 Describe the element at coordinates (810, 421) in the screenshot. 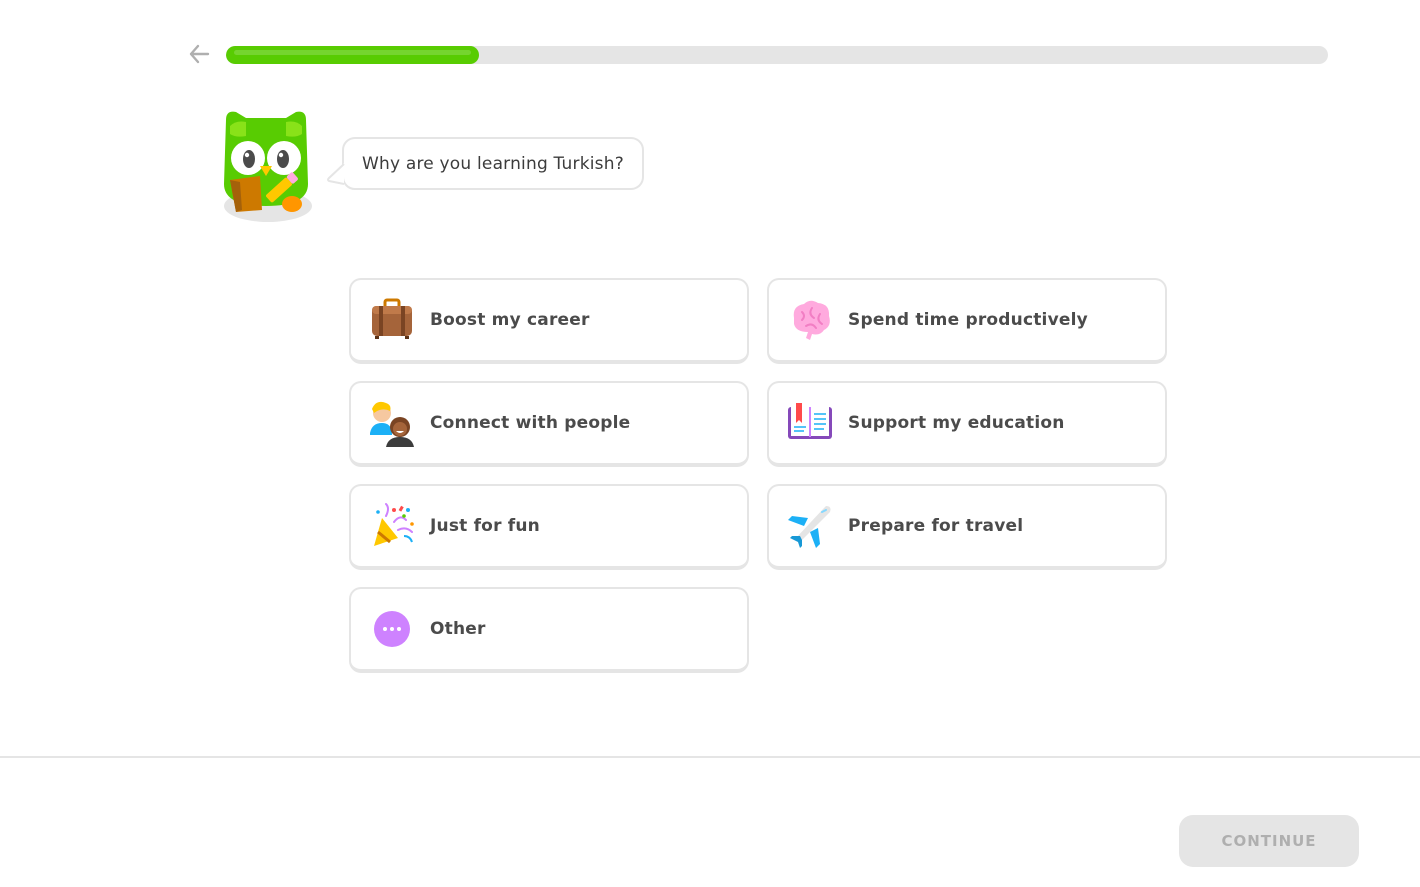

I see `open-book-icon` at that location.